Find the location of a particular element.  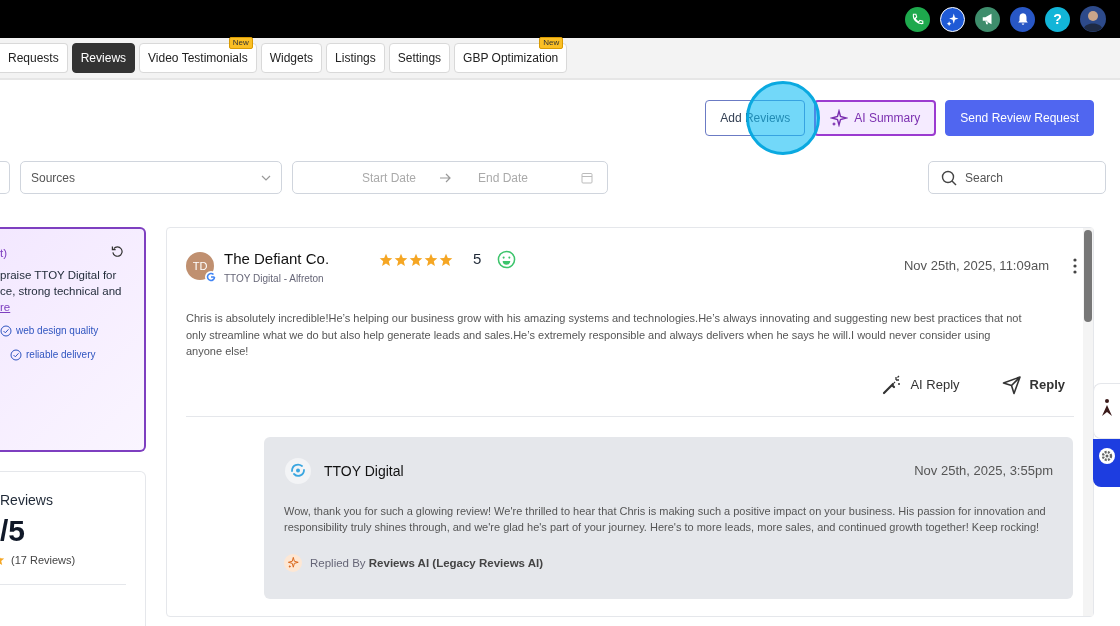

sources-dropdown: Sources is located at coordinates (151, 177).